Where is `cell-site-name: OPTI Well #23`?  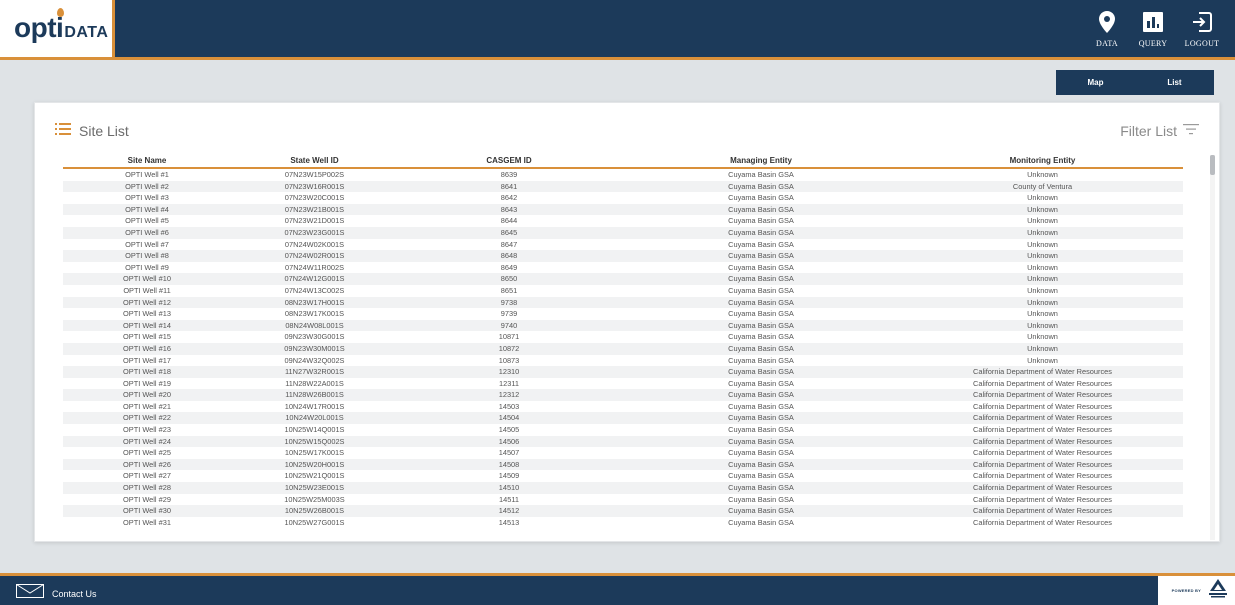
cell-site-name: OPTI Well #23 is located at coordinates (147, 430).